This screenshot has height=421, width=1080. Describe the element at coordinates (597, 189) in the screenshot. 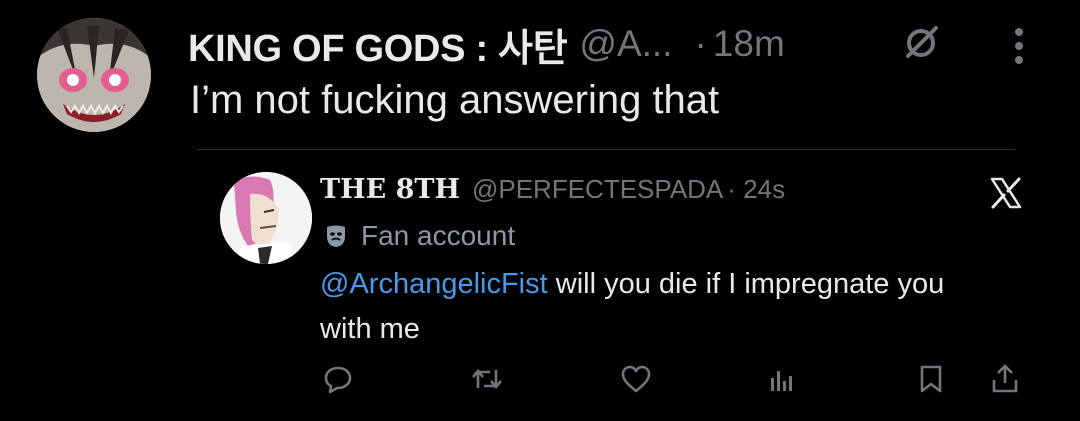

I see `quoted-handle: @PERFECTESPADA` at that location.